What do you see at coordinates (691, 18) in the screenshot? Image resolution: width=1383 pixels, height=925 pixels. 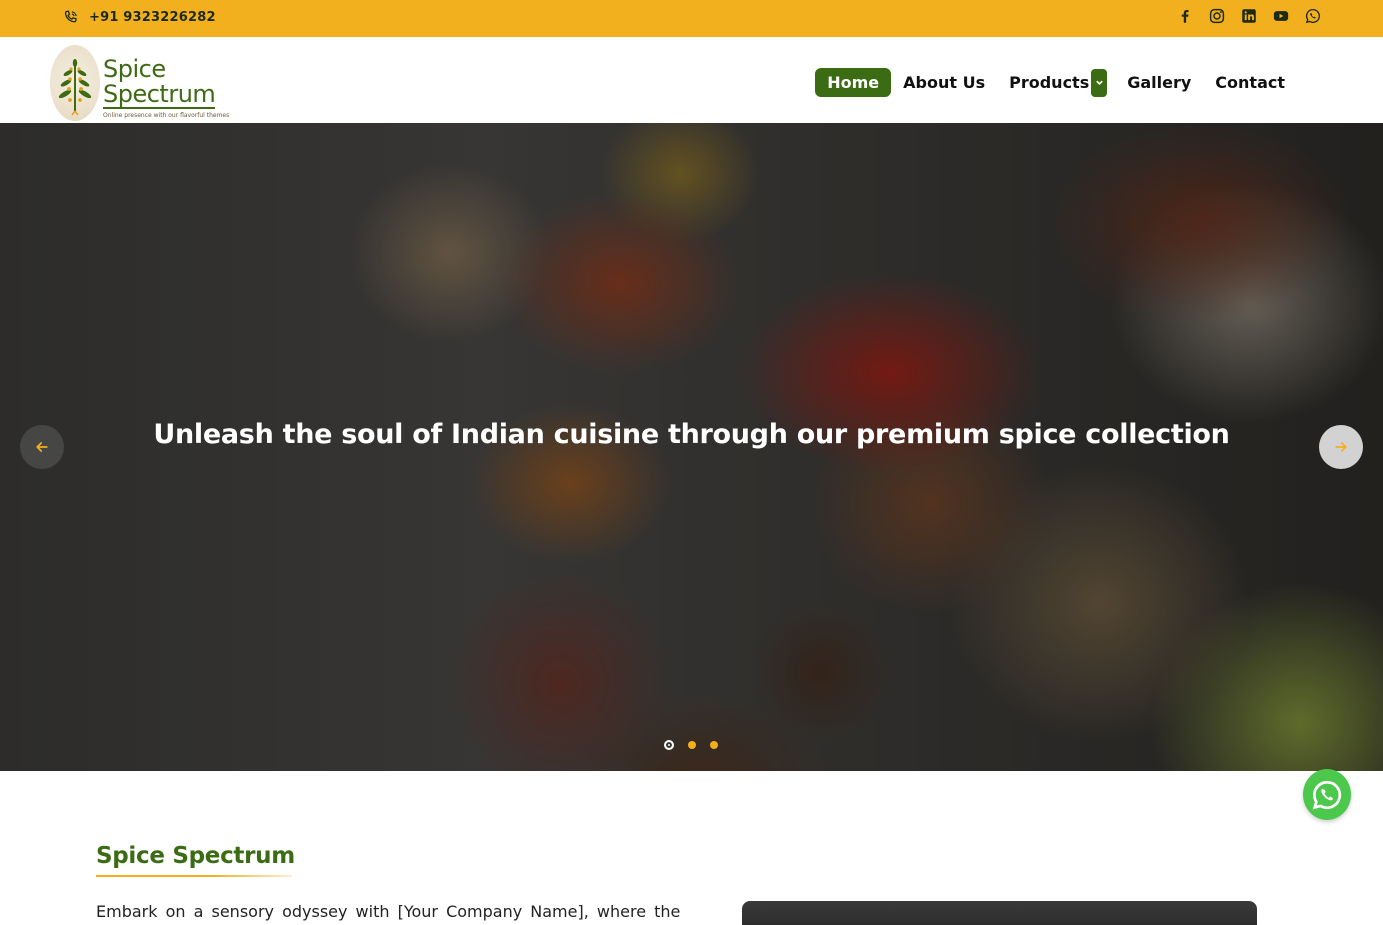 I see `top-bar: +91 9323226282` at bounding box center [691, 18].